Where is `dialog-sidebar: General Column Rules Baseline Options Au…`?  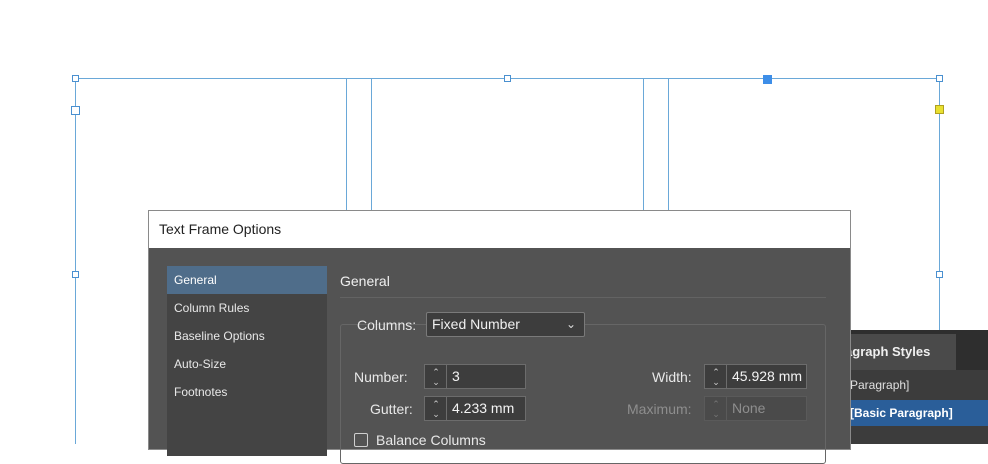 dialog-sidebar: General Column Rules Baseline Options Au… is located at coordinates (247, 361).